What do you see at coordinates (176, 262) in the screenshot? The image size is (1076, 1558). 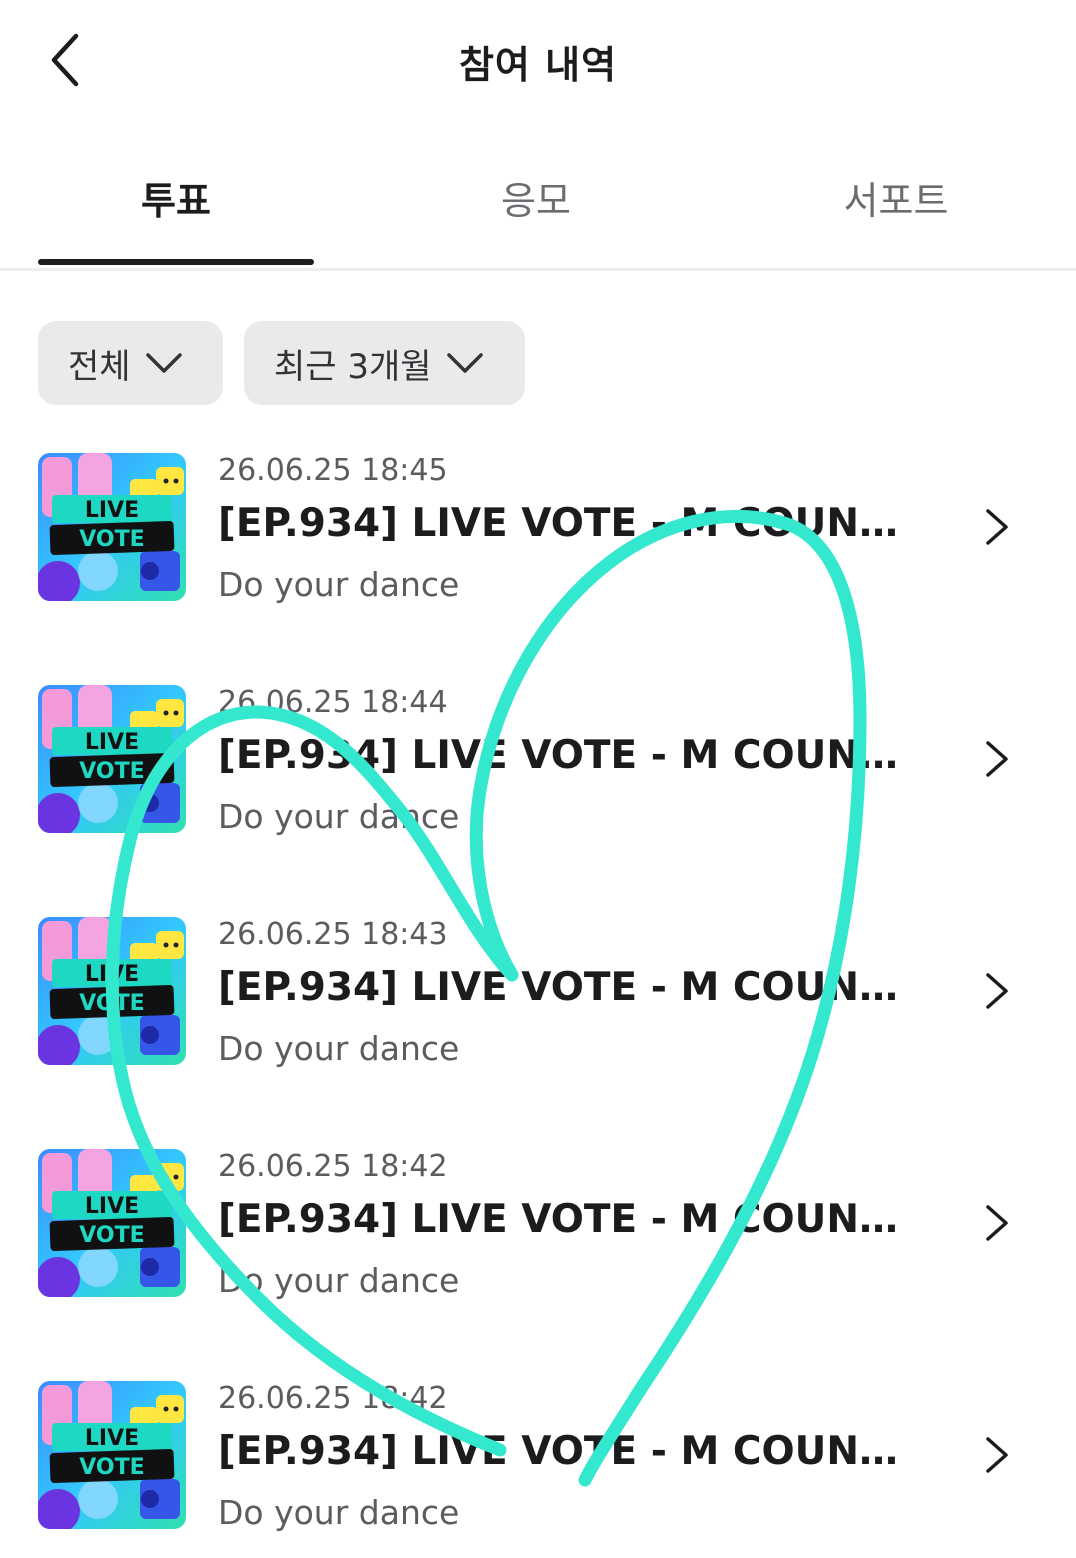 I see `active-tab-indicator` at bounding box center [176, 262].